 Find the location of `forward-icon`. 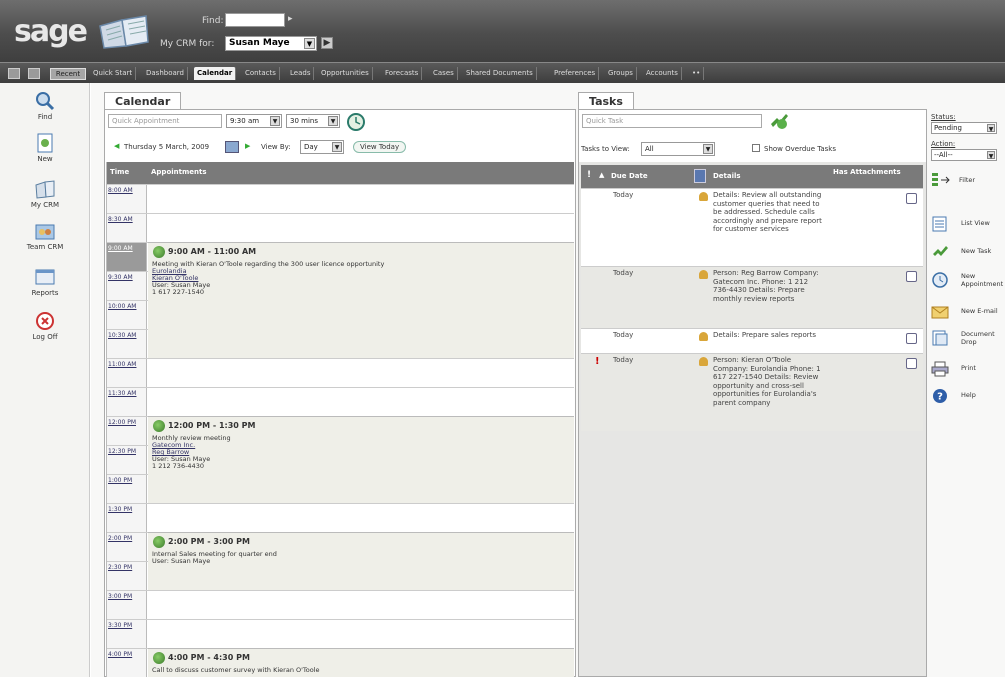

forward-icon is located at coordinates (34, 73).